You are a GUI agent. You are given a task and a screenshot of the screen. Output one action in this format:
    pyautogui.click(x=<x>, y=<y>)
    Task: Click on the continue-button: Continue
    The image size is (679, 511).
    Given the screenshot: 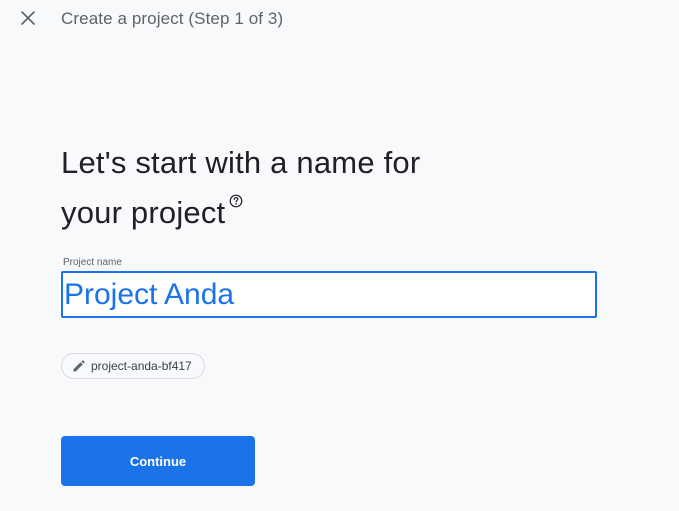 What is the action you would take?
    pyautogui.click(x=158, y=461)
    